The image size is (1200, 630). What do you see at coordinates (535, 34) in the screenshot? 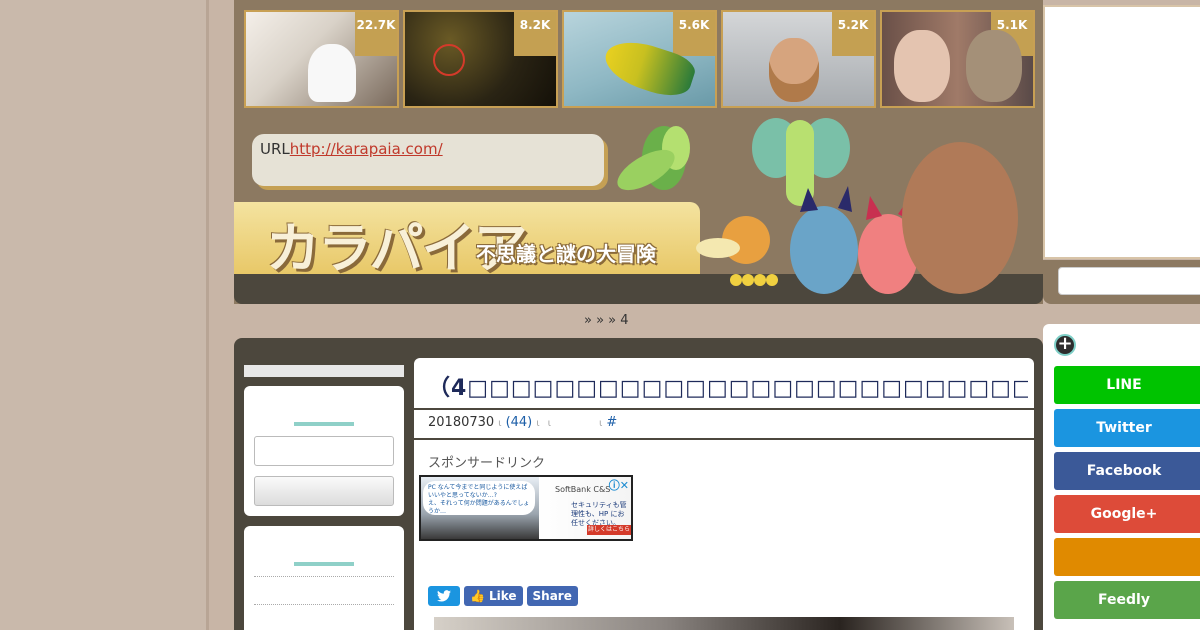
I see `view-count-badge: 8.2K` at bounding box center [535, 34].